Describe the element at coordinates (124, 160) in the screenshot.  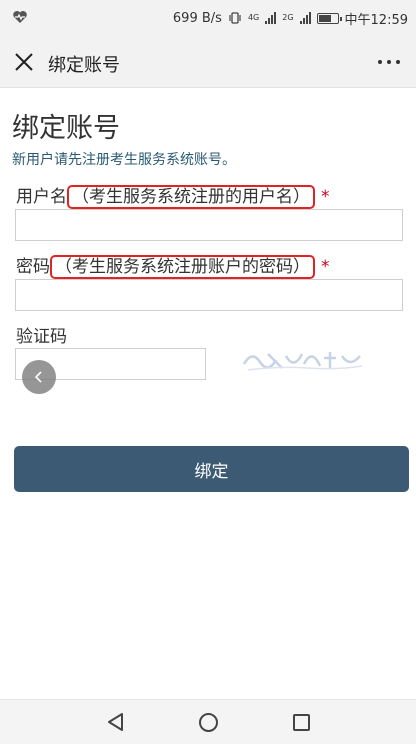
I see `register-notice: 新用户请先注册考生服务系统账号。` at that location.